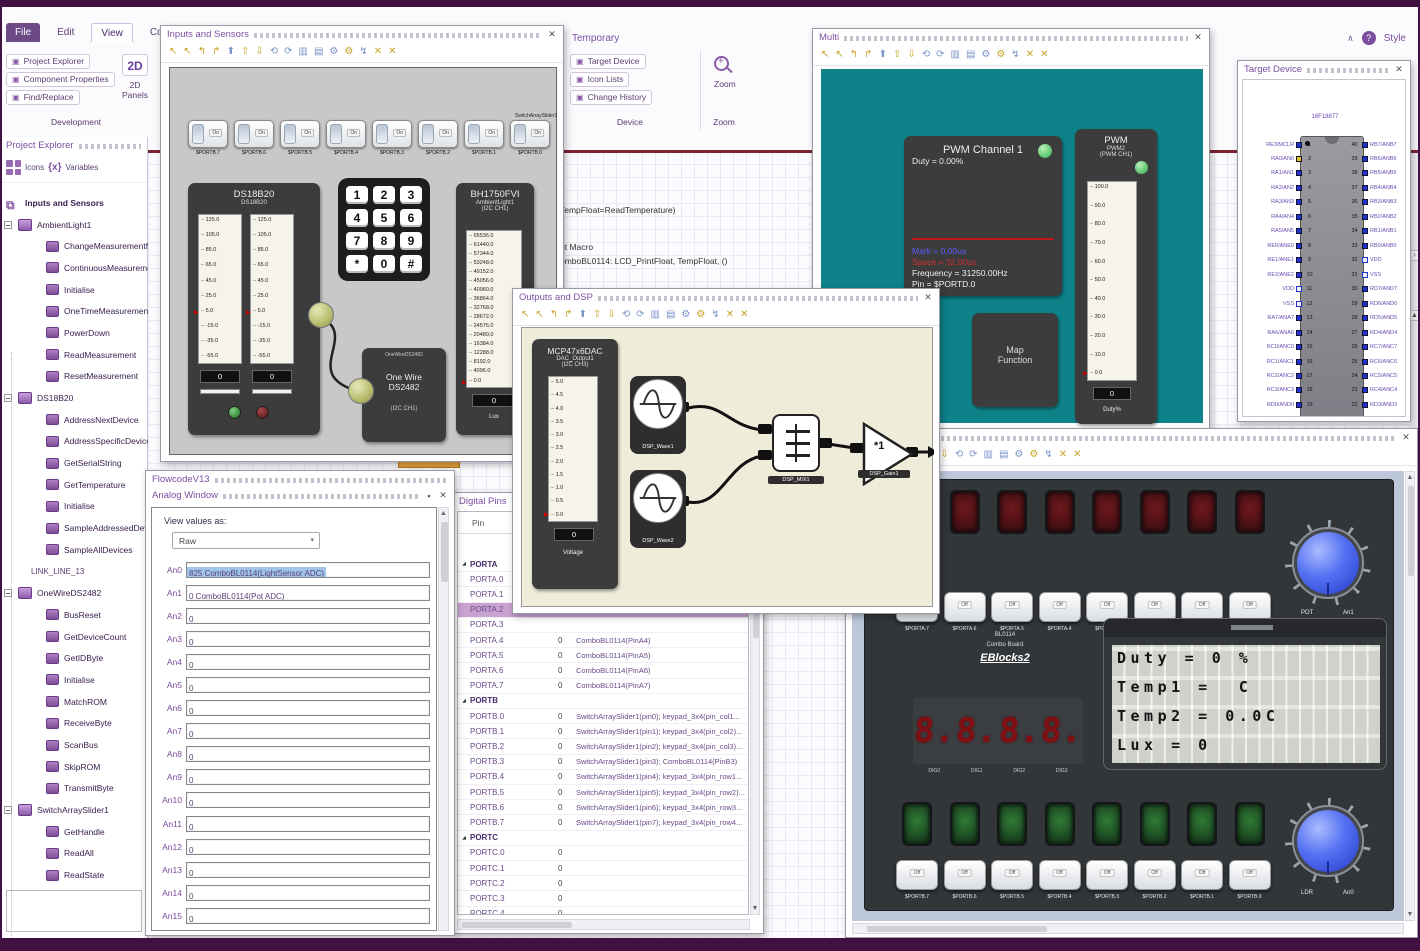  Describe the element at coordinates (1328, 173) in the screenshot. I see `pin-row: RA1/AN1 3 38 RB5/ANB5` at that location.